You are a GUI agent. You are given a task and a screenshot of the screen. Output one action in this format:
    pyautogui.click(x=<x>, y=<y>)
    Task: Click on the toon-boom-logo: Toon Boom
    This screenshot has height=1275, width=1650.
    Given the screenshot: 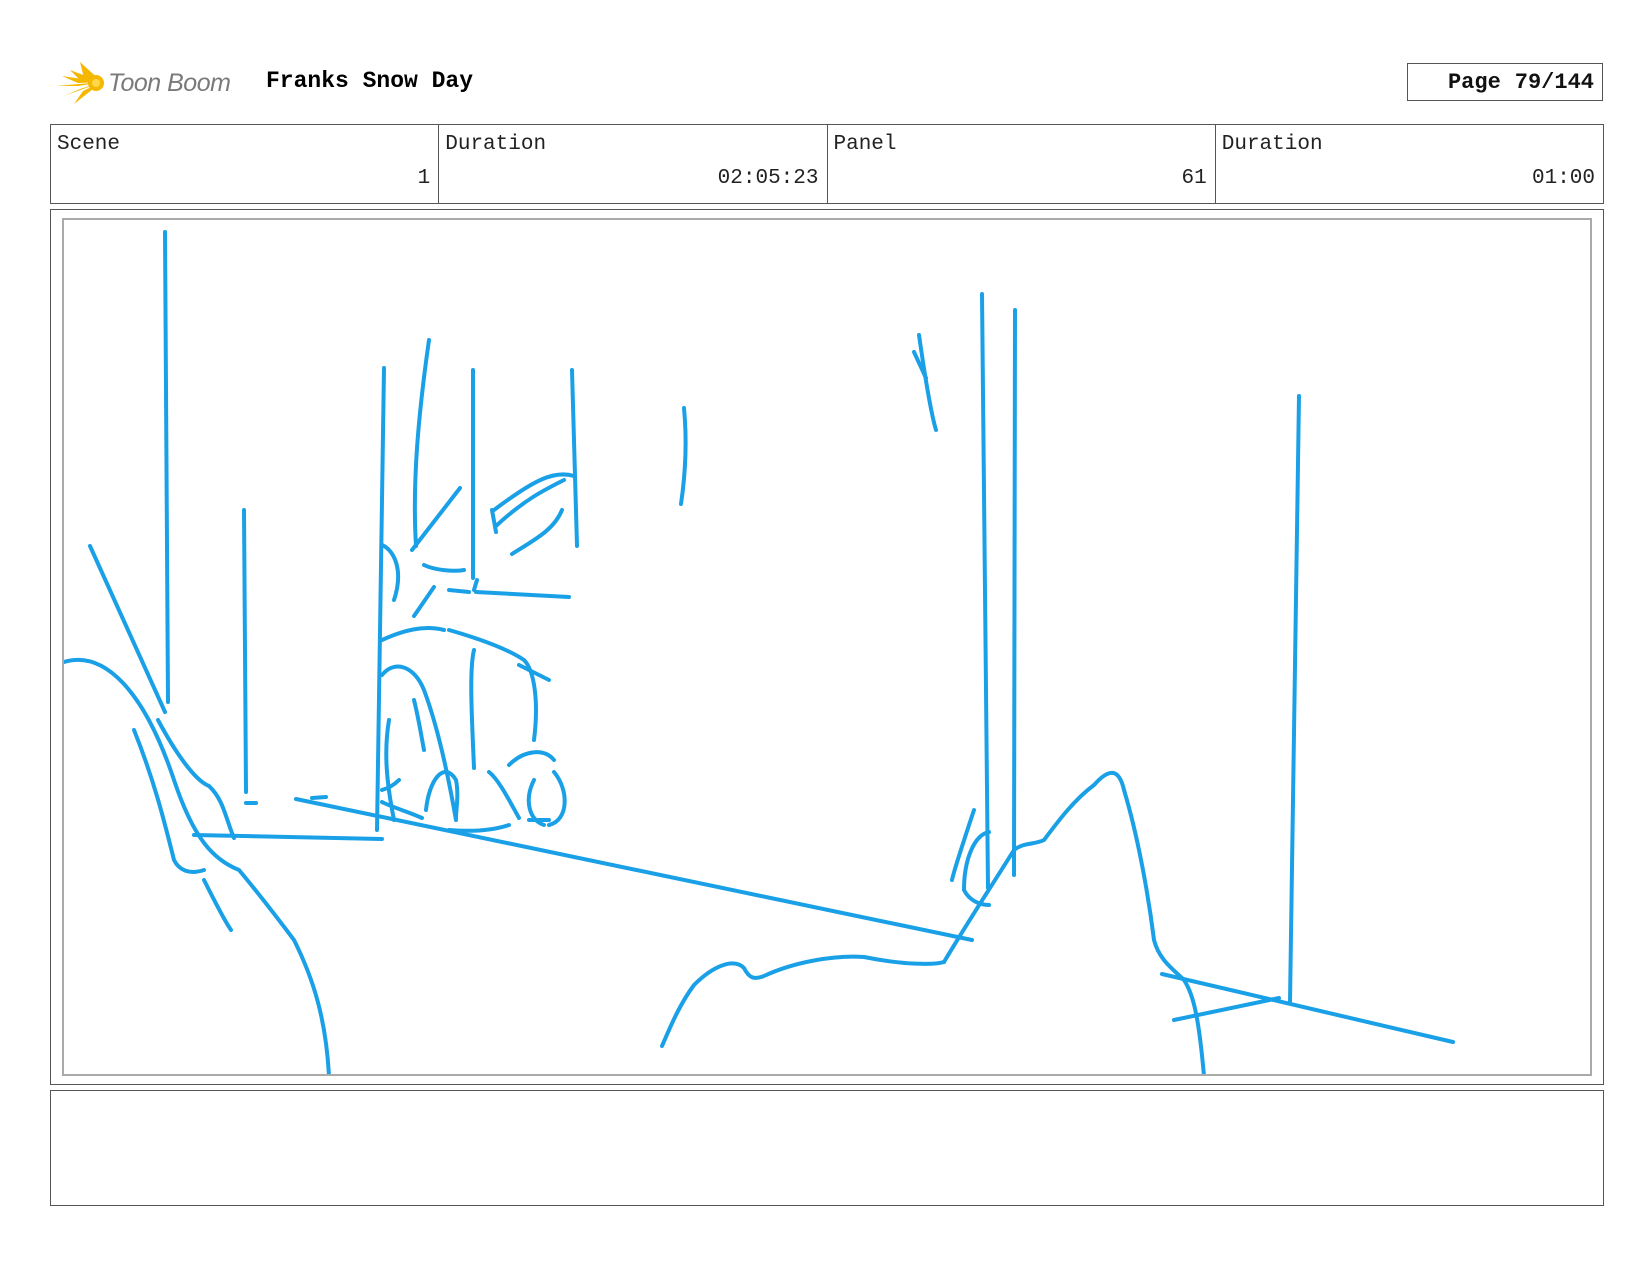 What is the action you would take?
    pyautogui.click(x=152, y=84)
    